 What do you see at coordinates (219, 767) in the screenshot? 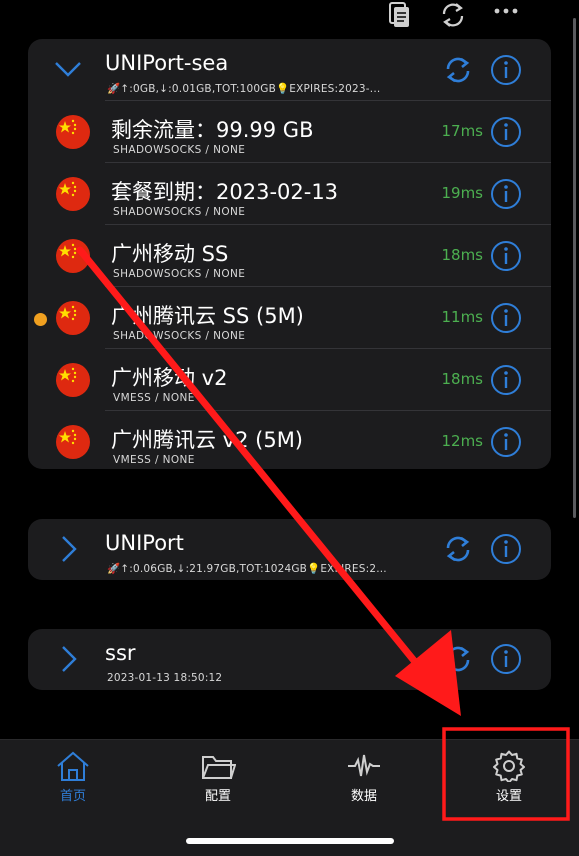
I see `folder-icon` at bounding box center [219, 767].